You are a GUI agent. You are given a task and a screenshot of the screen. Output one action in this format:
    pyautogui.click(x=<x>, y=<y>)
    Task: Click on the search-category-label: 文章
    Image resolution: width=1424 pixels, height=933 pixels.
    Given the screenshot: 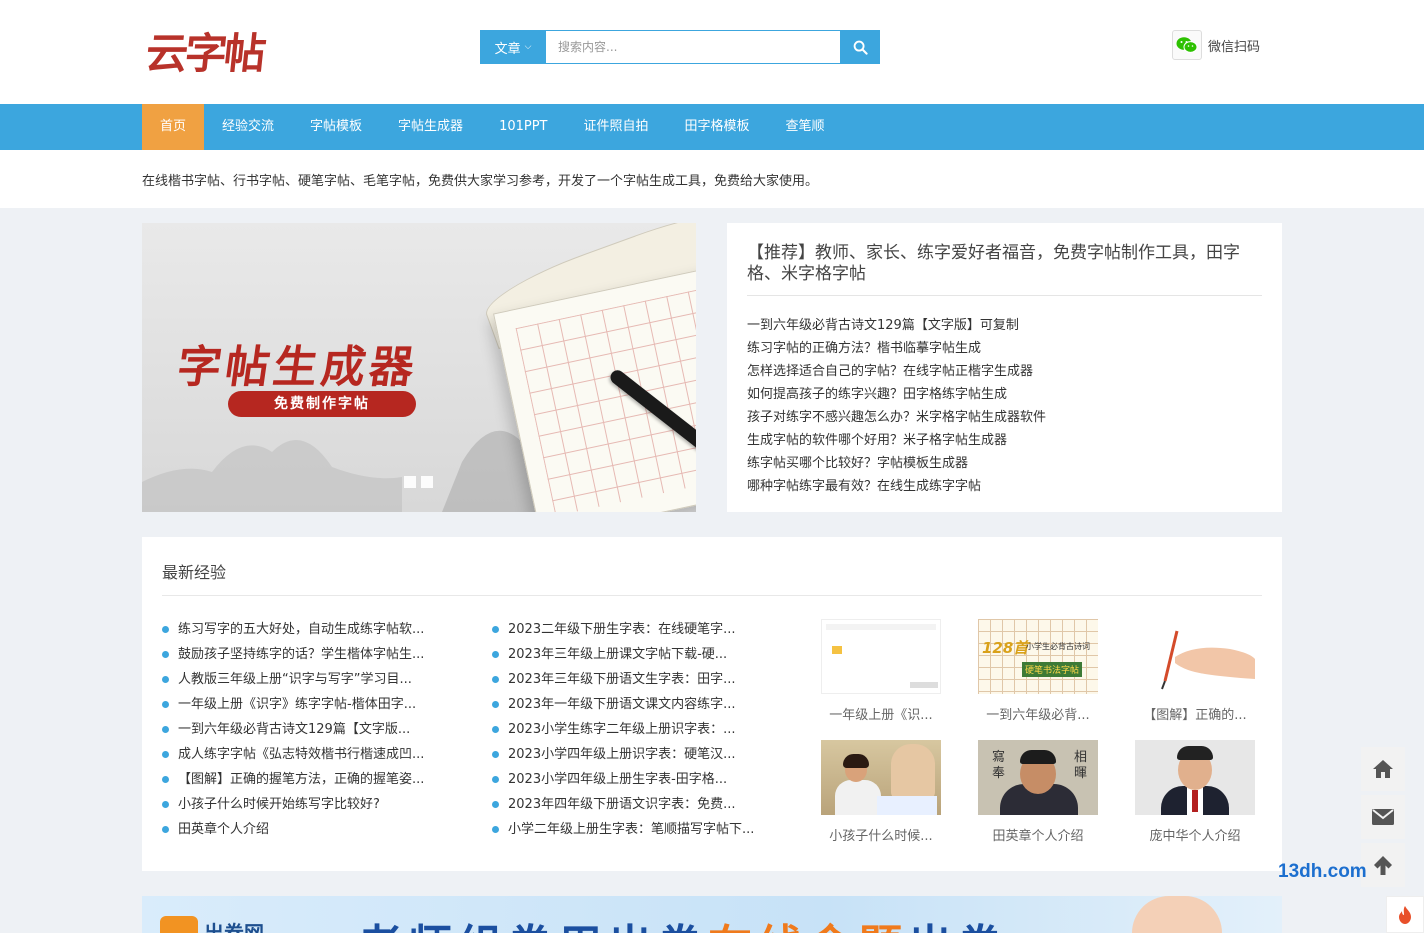 What is the action you would take?
    pyautogui.click(x=507, y=49)
    